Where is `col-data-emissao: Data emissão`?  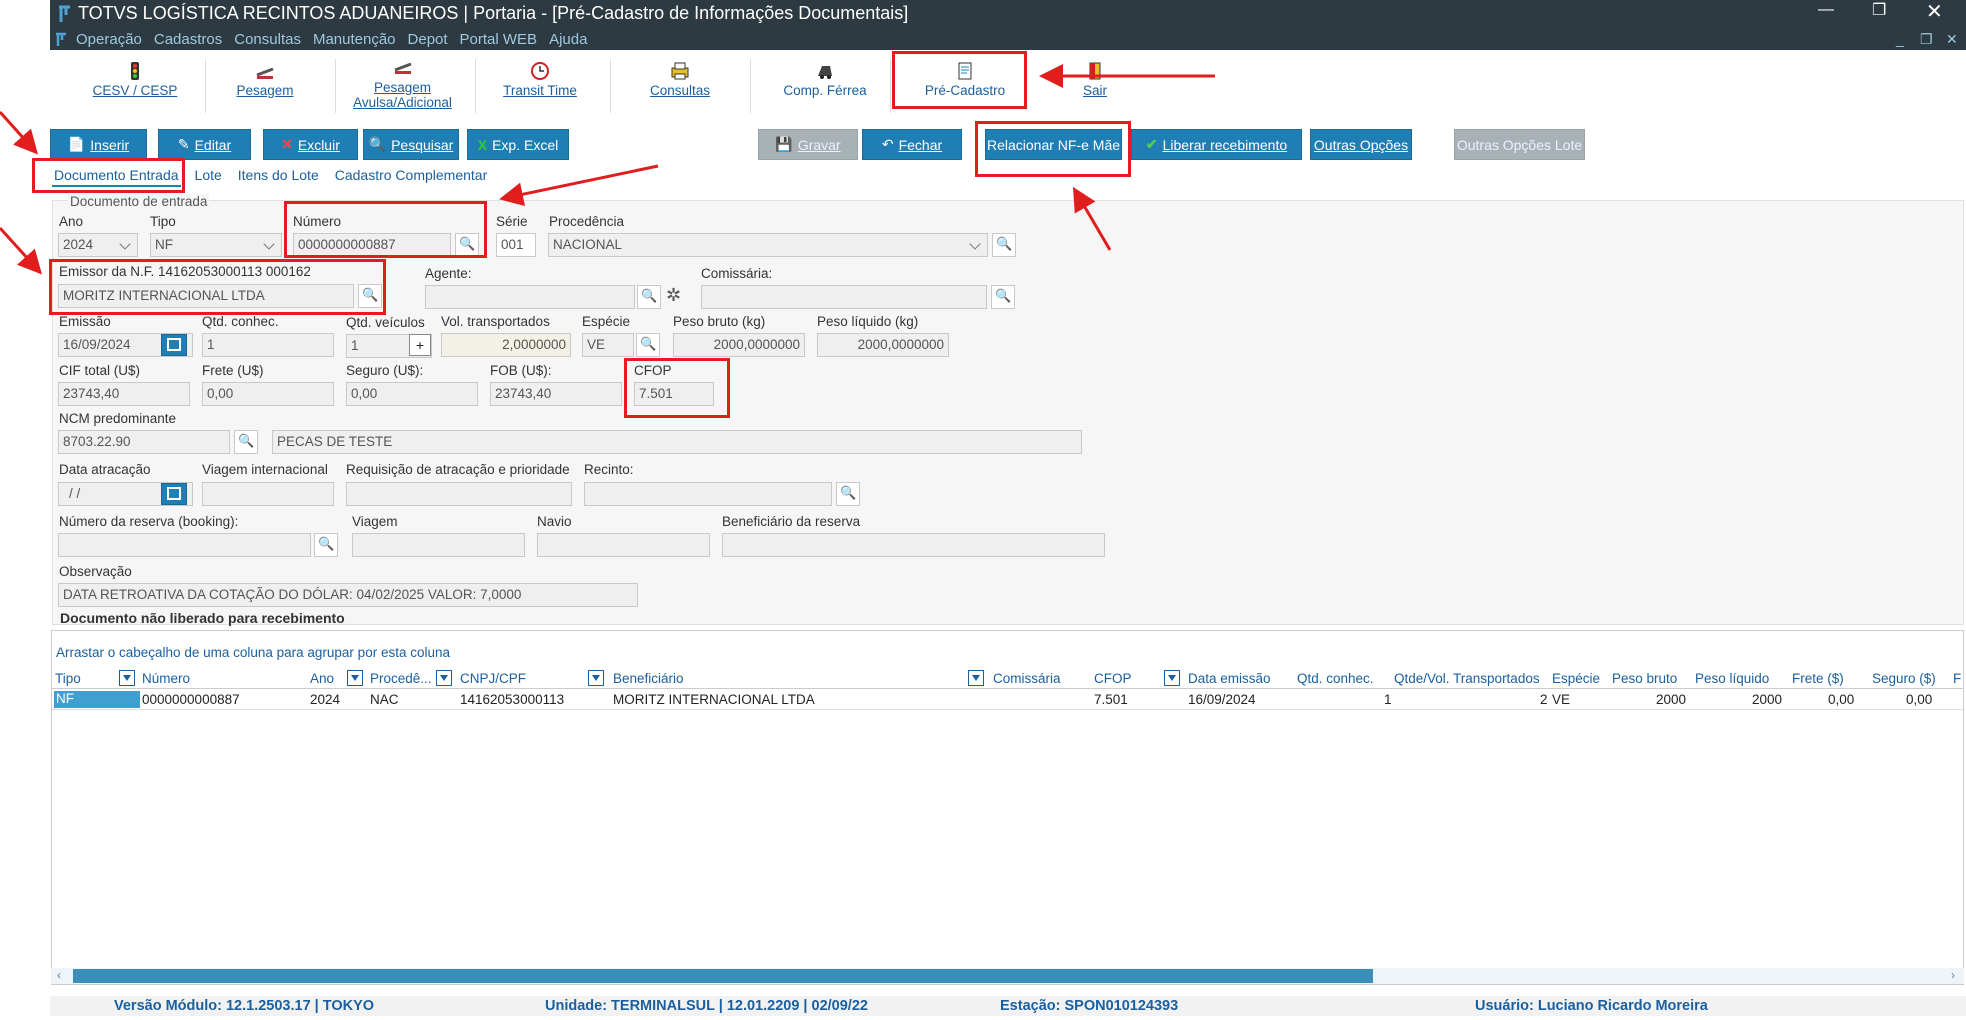
col-data-emissao: Data emissão is located at coordinates (1229, 678).